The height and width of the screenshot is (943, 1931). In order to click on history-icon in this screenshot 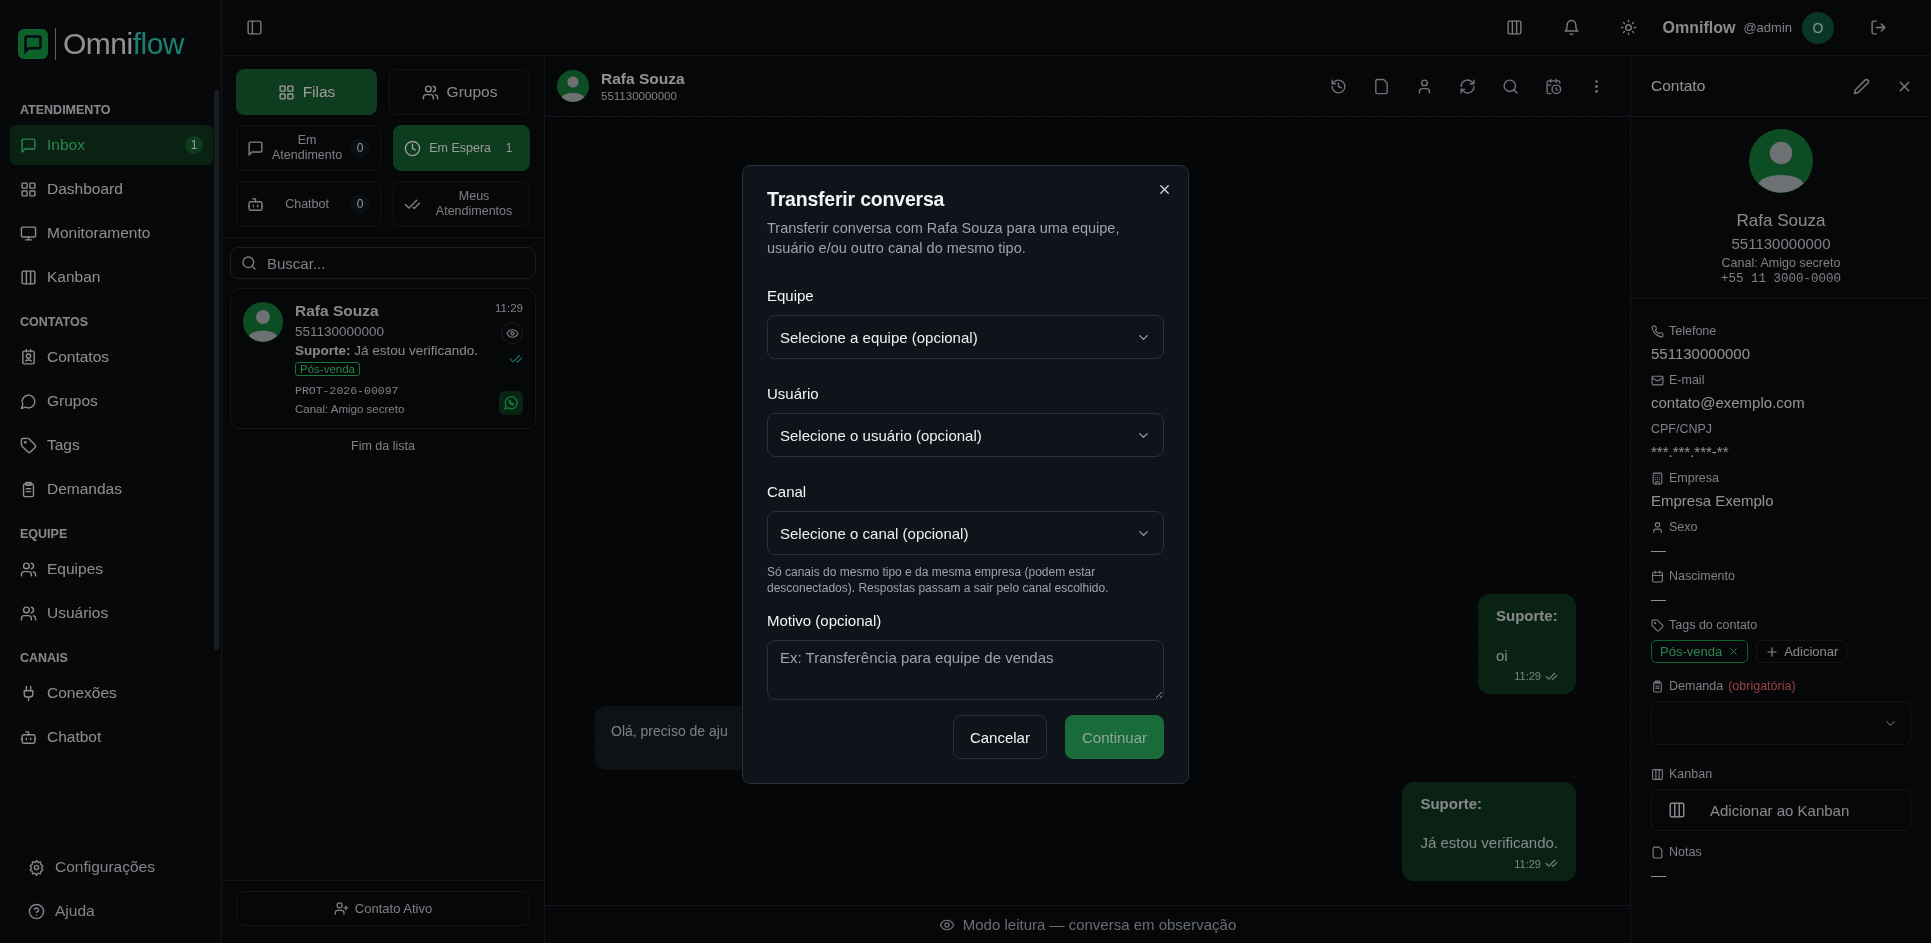, I will do `click(1338, 86)`.